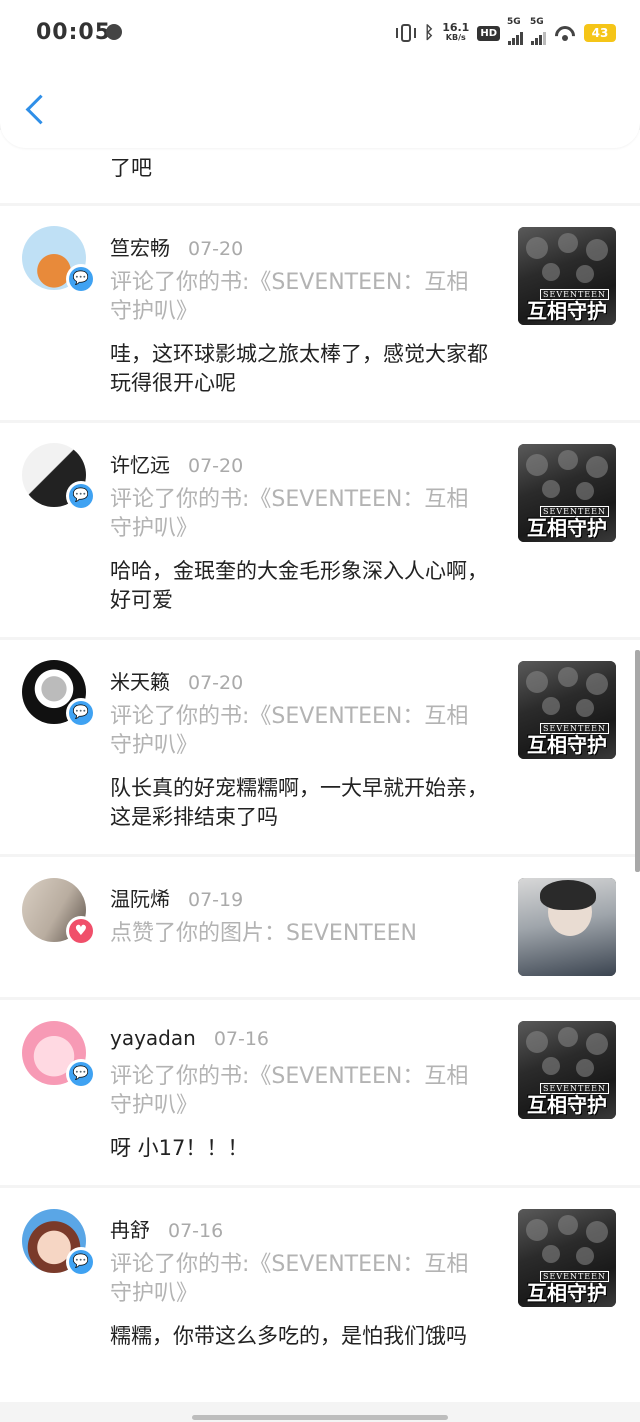  I want to click on comment-text: 糯糯，你带这么多吃的，是怕我们饿吗, so click(288, 1336).